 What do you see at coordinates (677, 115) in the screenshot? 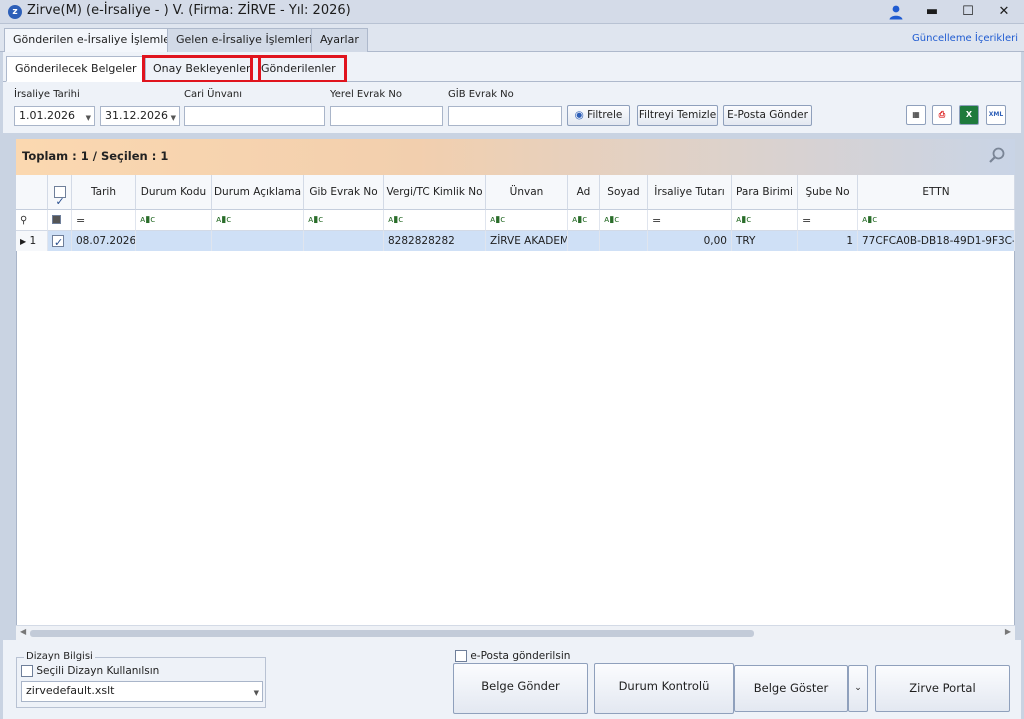
I see `filtreyi-temizle-button: Filtreyi Temizle` at bounding box center [677, 115].